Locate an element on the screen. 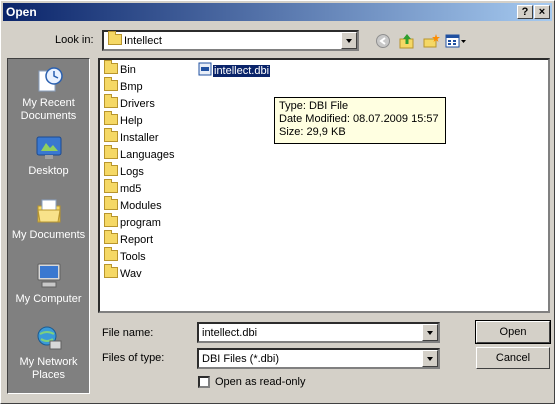 The height and width of the screenshot is (406, 557). dbi-file-icon is located at coordinates (205, 69).